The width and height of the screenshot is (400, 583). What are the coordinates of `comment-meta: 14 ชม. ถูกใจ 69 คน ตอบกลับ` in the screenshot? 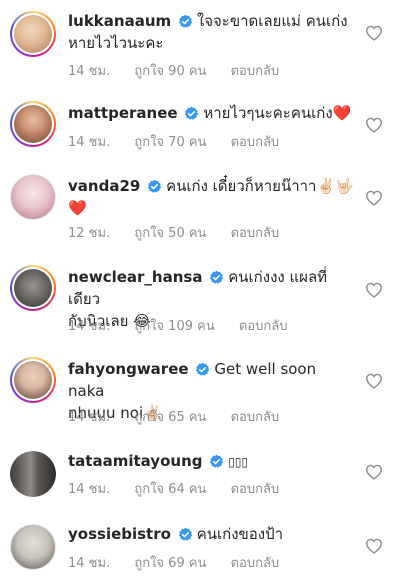 It's located at (183, 562).